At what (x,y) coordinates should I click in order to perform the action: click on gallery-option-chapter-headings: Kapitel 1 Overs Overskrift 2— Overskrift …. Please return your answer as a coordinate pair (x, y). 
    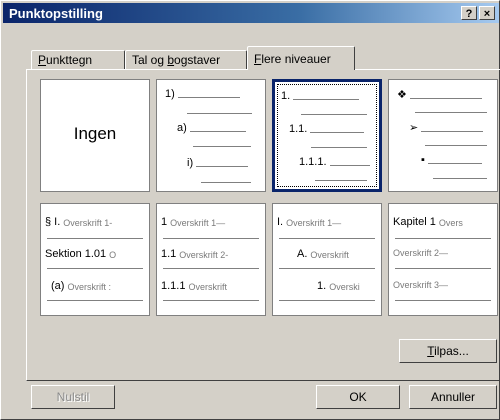
    Looking at the image, I should click on (443, 259).